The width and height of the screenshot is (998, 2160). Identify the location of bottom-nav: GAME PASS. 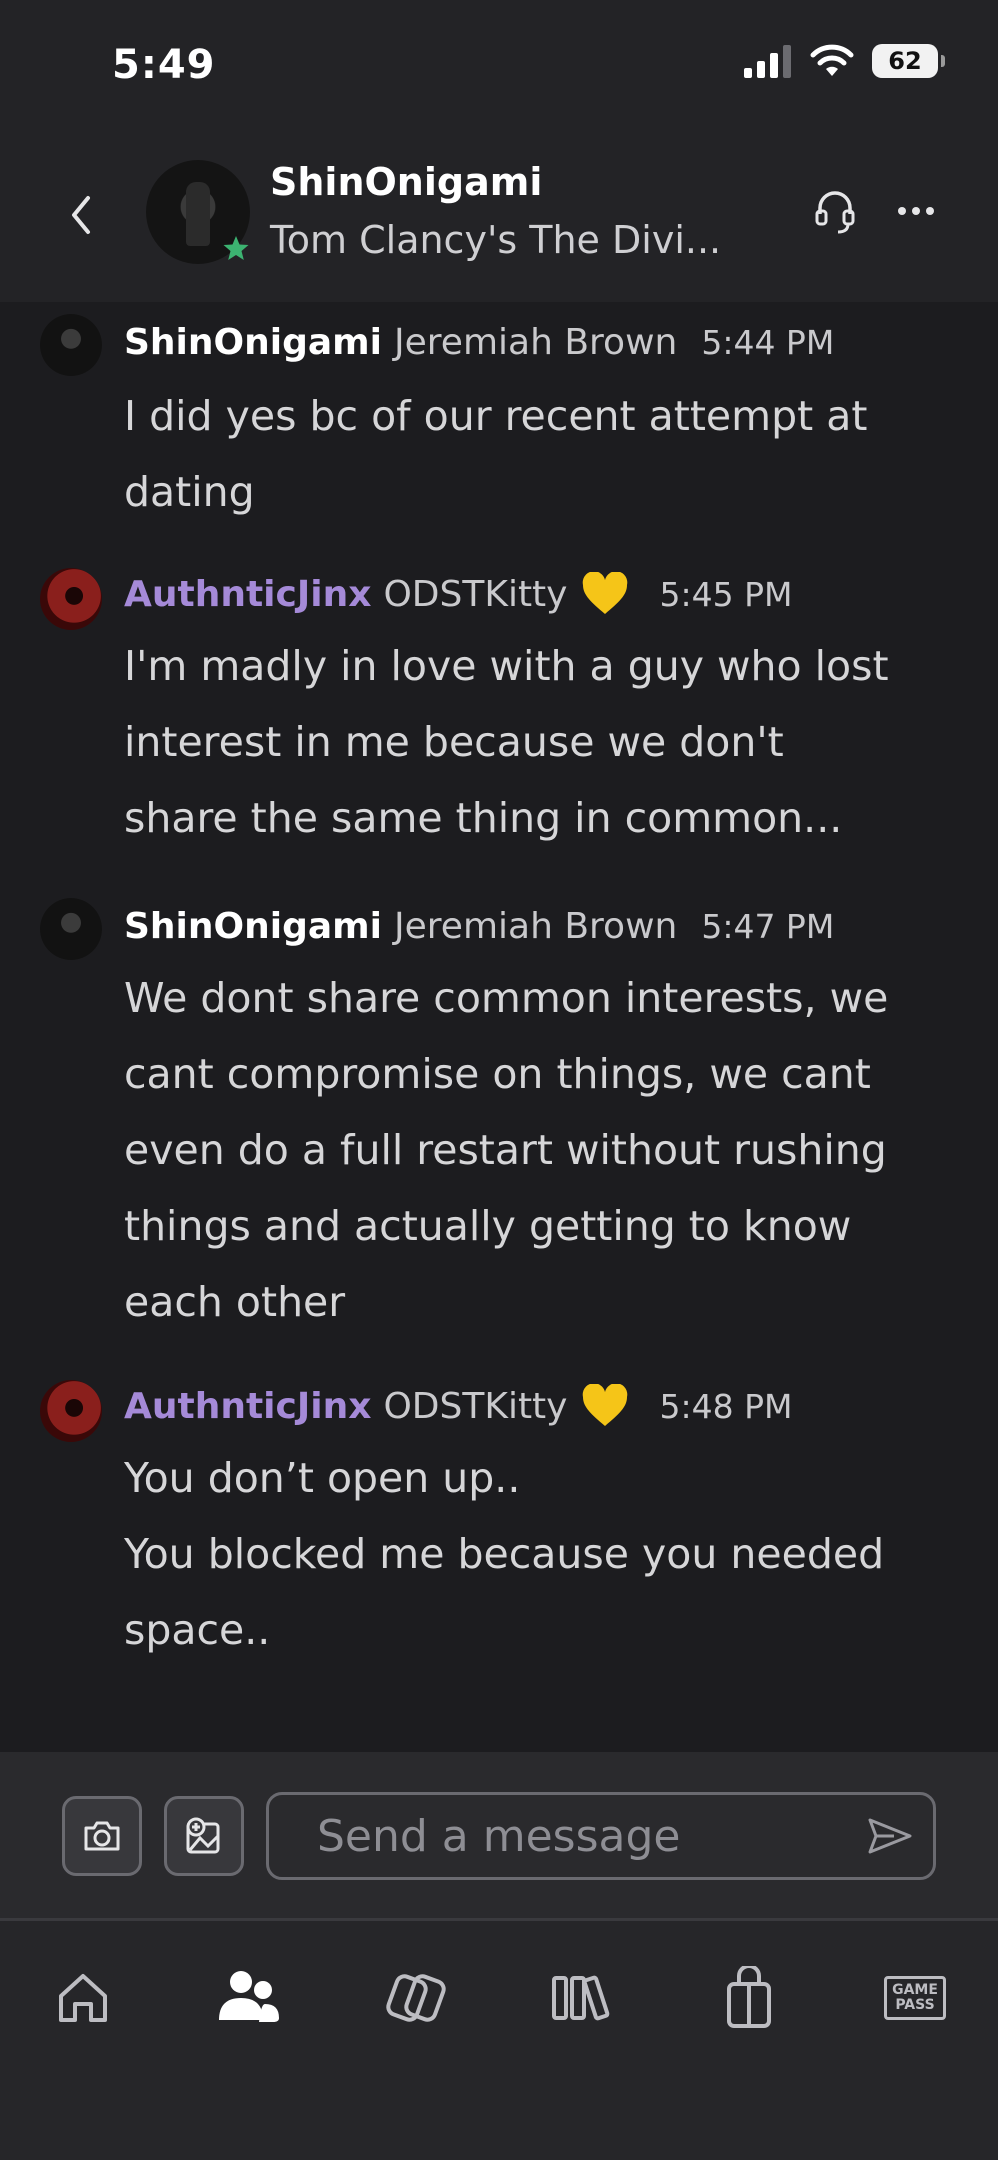
(499, 2040).